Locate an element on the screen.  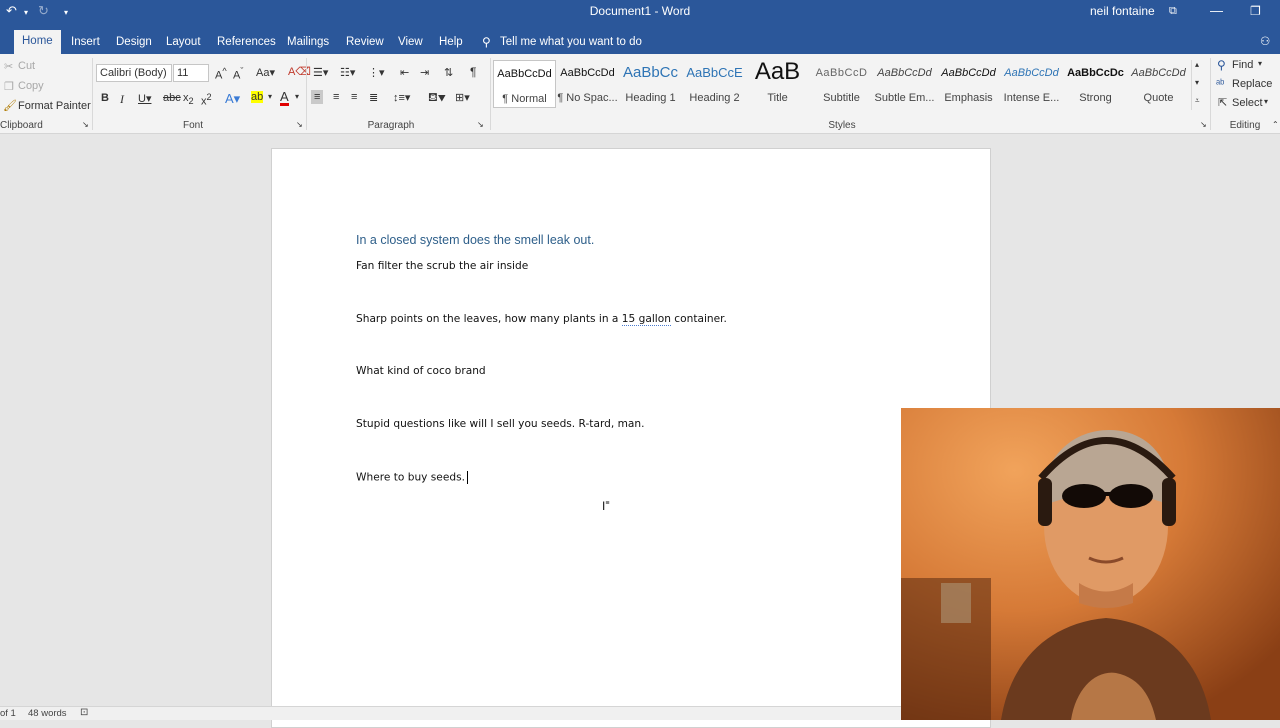
numbering-icon: ☷▾ is located at coordinates (347, 72).